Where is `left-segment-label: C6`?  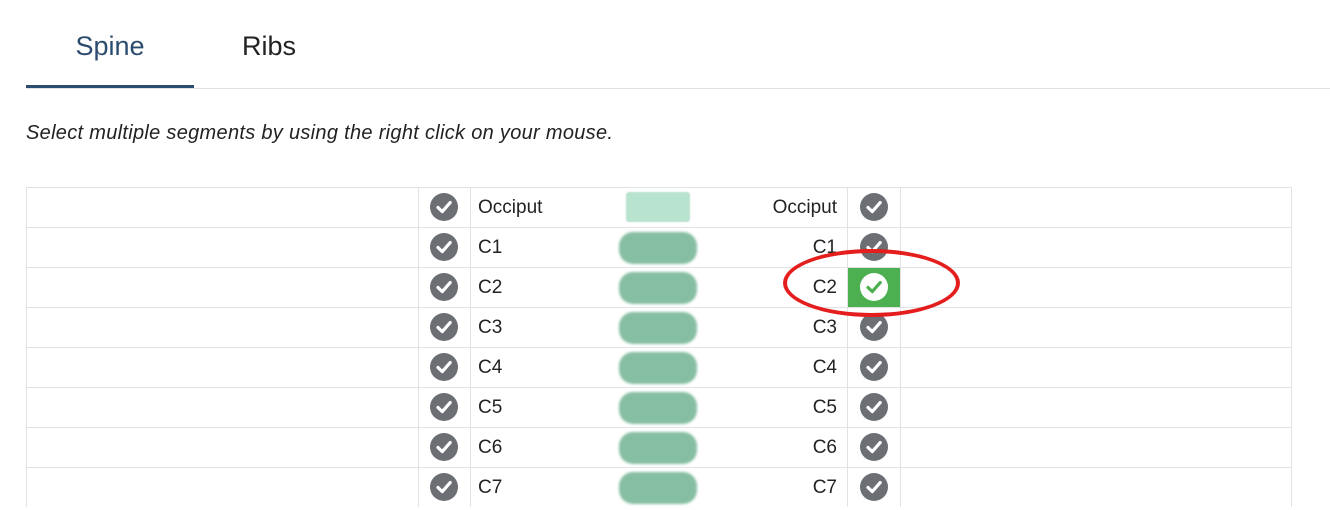 left-segment-label: C6 is located at coordinates (490, 447).